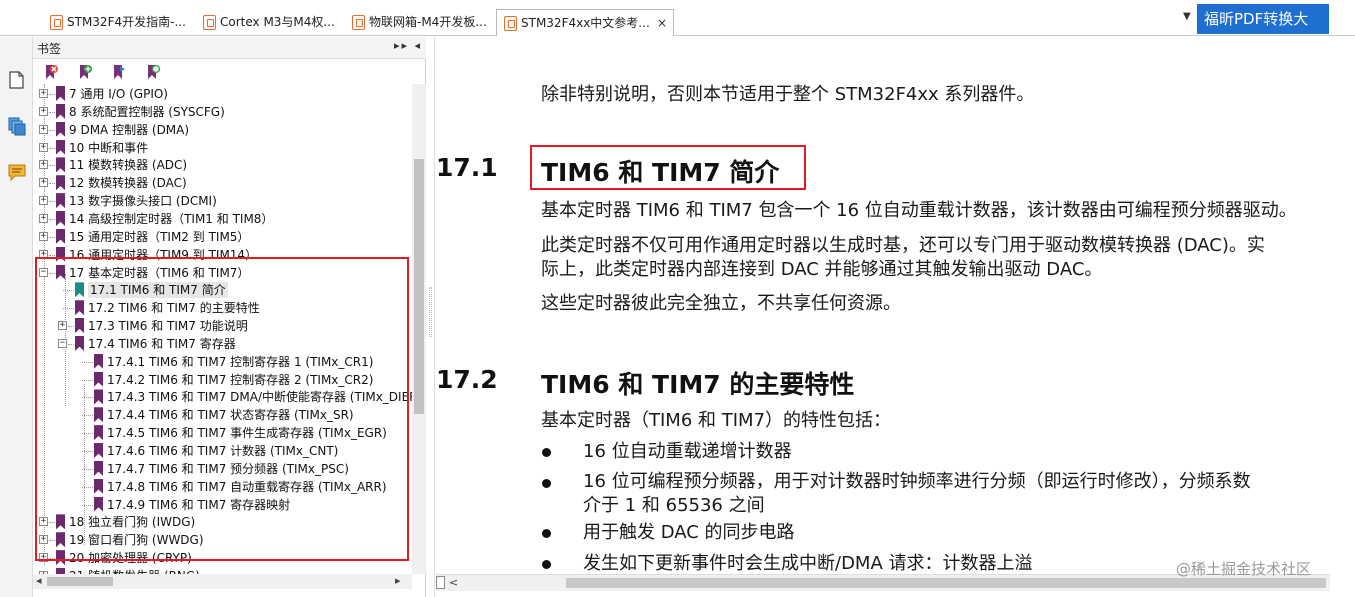 The width and height of the screenshot is (1355, 597). What do you see at coordinates (229, 71) in the screenshot?
I see `bookmark-toolbar` at bounding box center [229, 71].